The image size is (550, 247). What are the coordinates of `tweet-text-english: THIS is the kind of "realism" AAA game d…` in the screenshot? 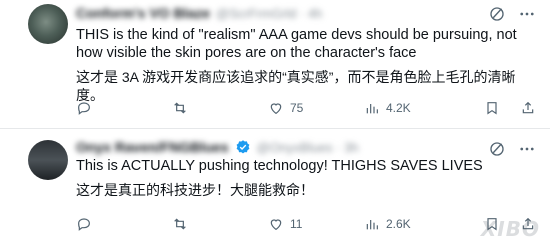 It's located at (296, 44).